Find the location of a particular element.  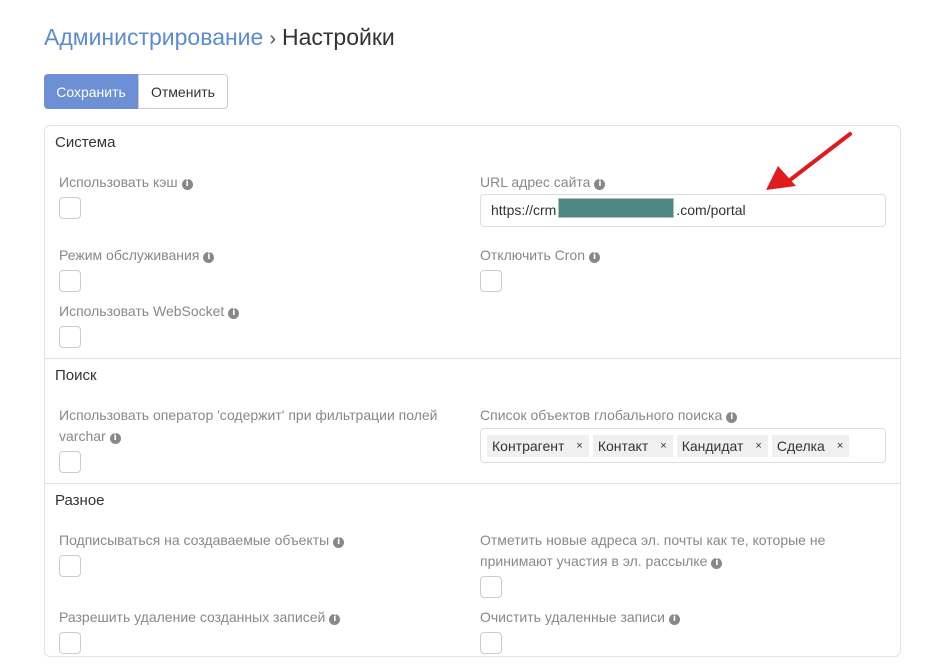

disable-cron-label: Отключить Cron i is located at coordinates (683, 255).